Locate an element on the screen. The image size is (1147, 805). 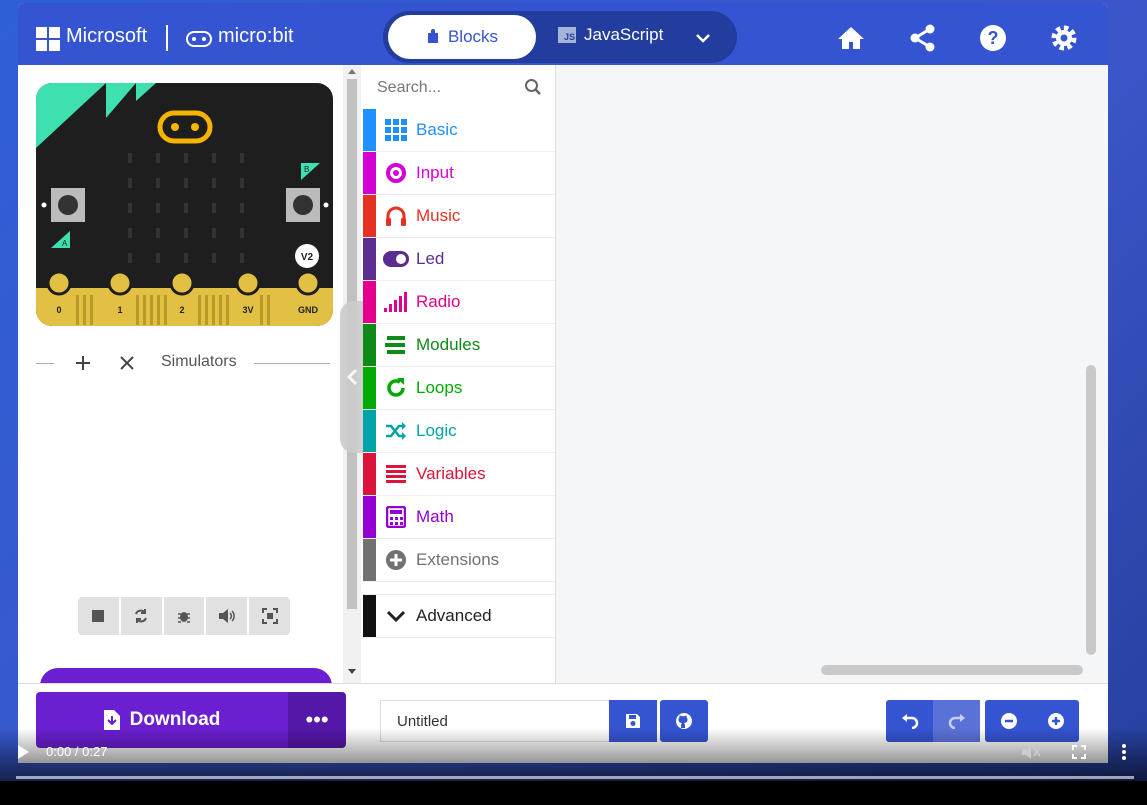
toggle-icon is located at coordinates (396, 259).